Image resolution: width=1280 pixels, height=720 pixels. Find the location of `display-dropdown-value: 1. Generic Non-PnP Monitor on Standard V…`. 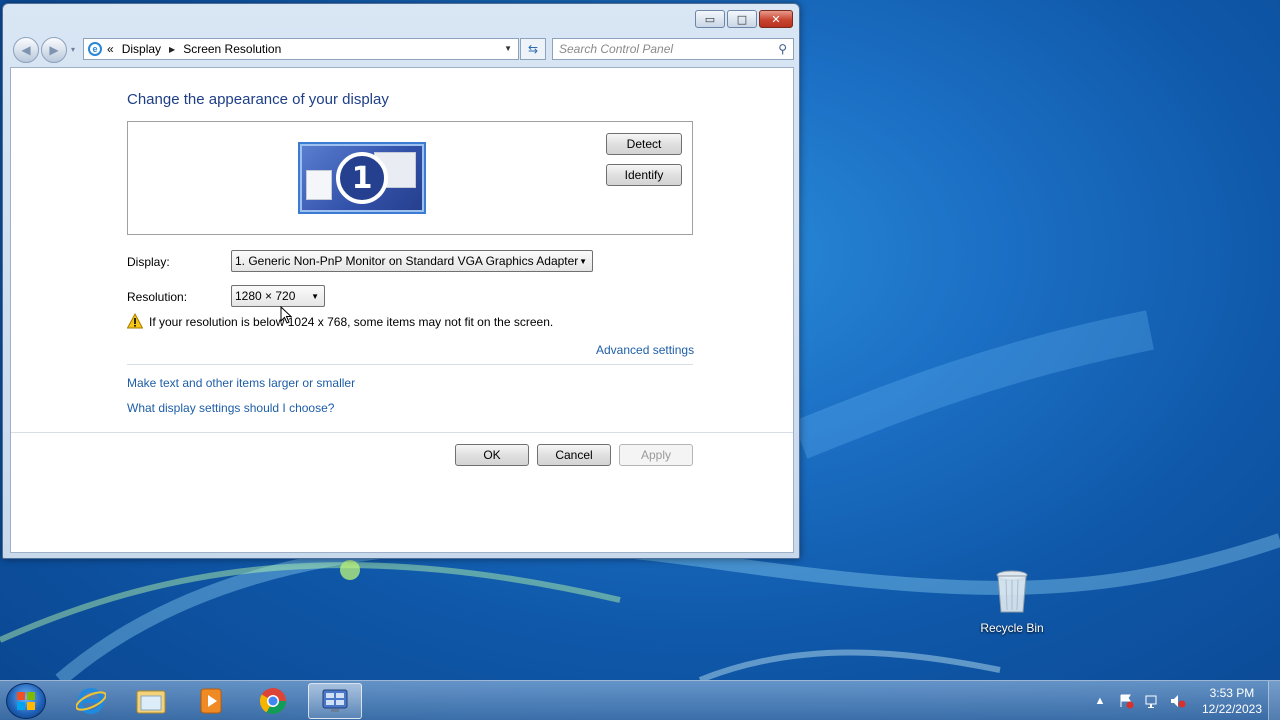

display-dropdown-value: 1. Generic Non-PnP Monitor on Standard V… is located at coordinates (407, 261).